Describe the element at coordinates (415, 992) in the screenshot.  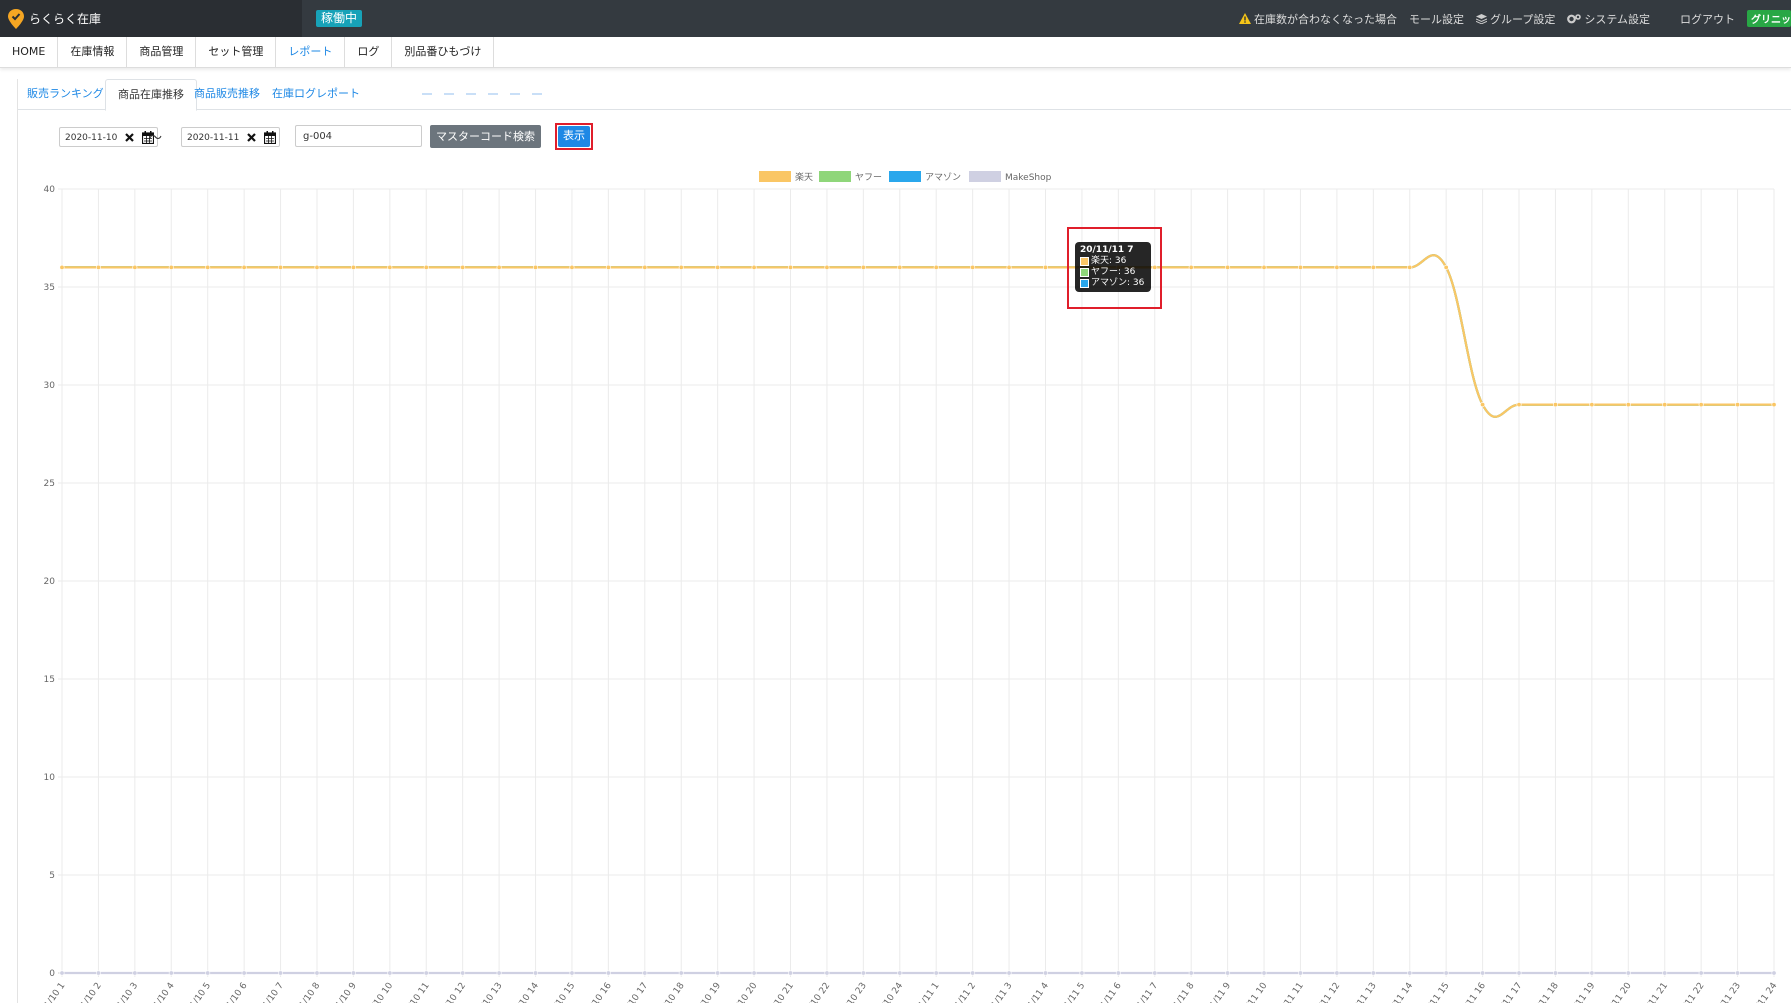
I see `x-tick-label: 11/10 11` at that location.